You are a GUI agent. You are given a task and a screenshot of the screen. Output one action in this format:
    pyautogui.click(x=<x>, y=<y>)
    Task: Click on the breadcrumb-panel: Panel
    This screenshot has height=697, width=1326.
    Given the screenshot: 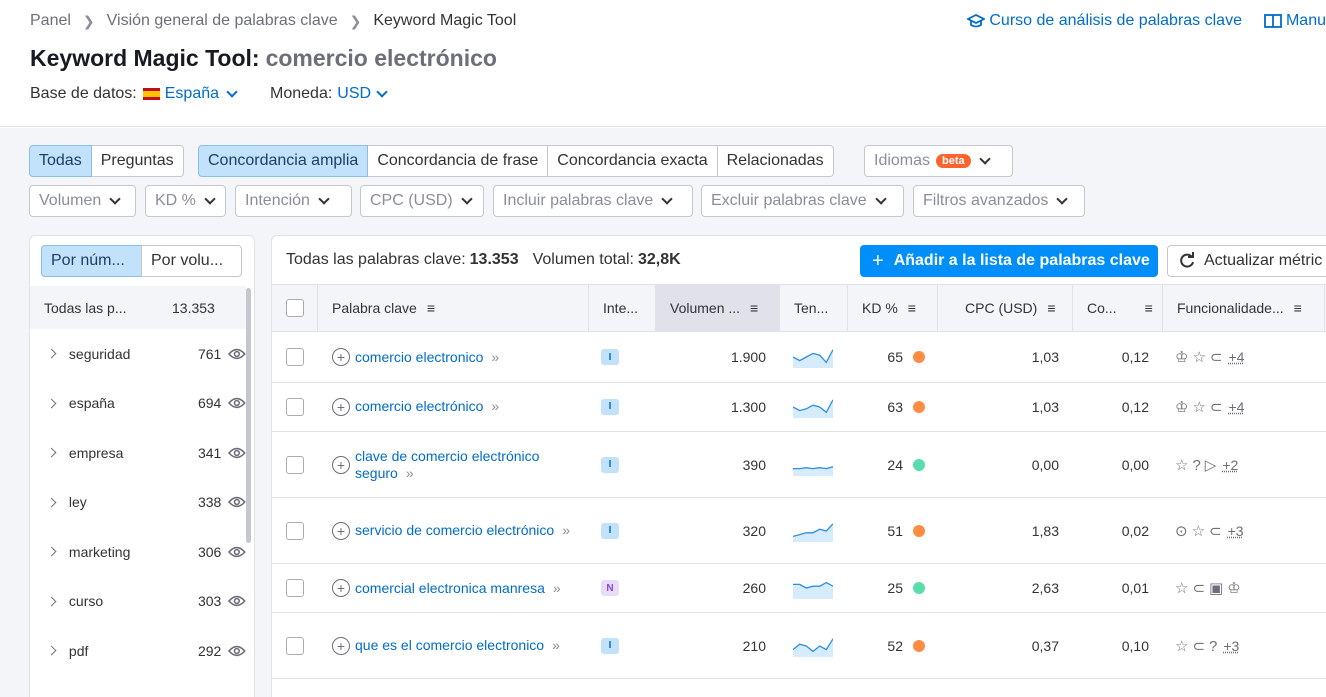 What is the action you would take?
    pyautogui.click(x=50, y=21)
    